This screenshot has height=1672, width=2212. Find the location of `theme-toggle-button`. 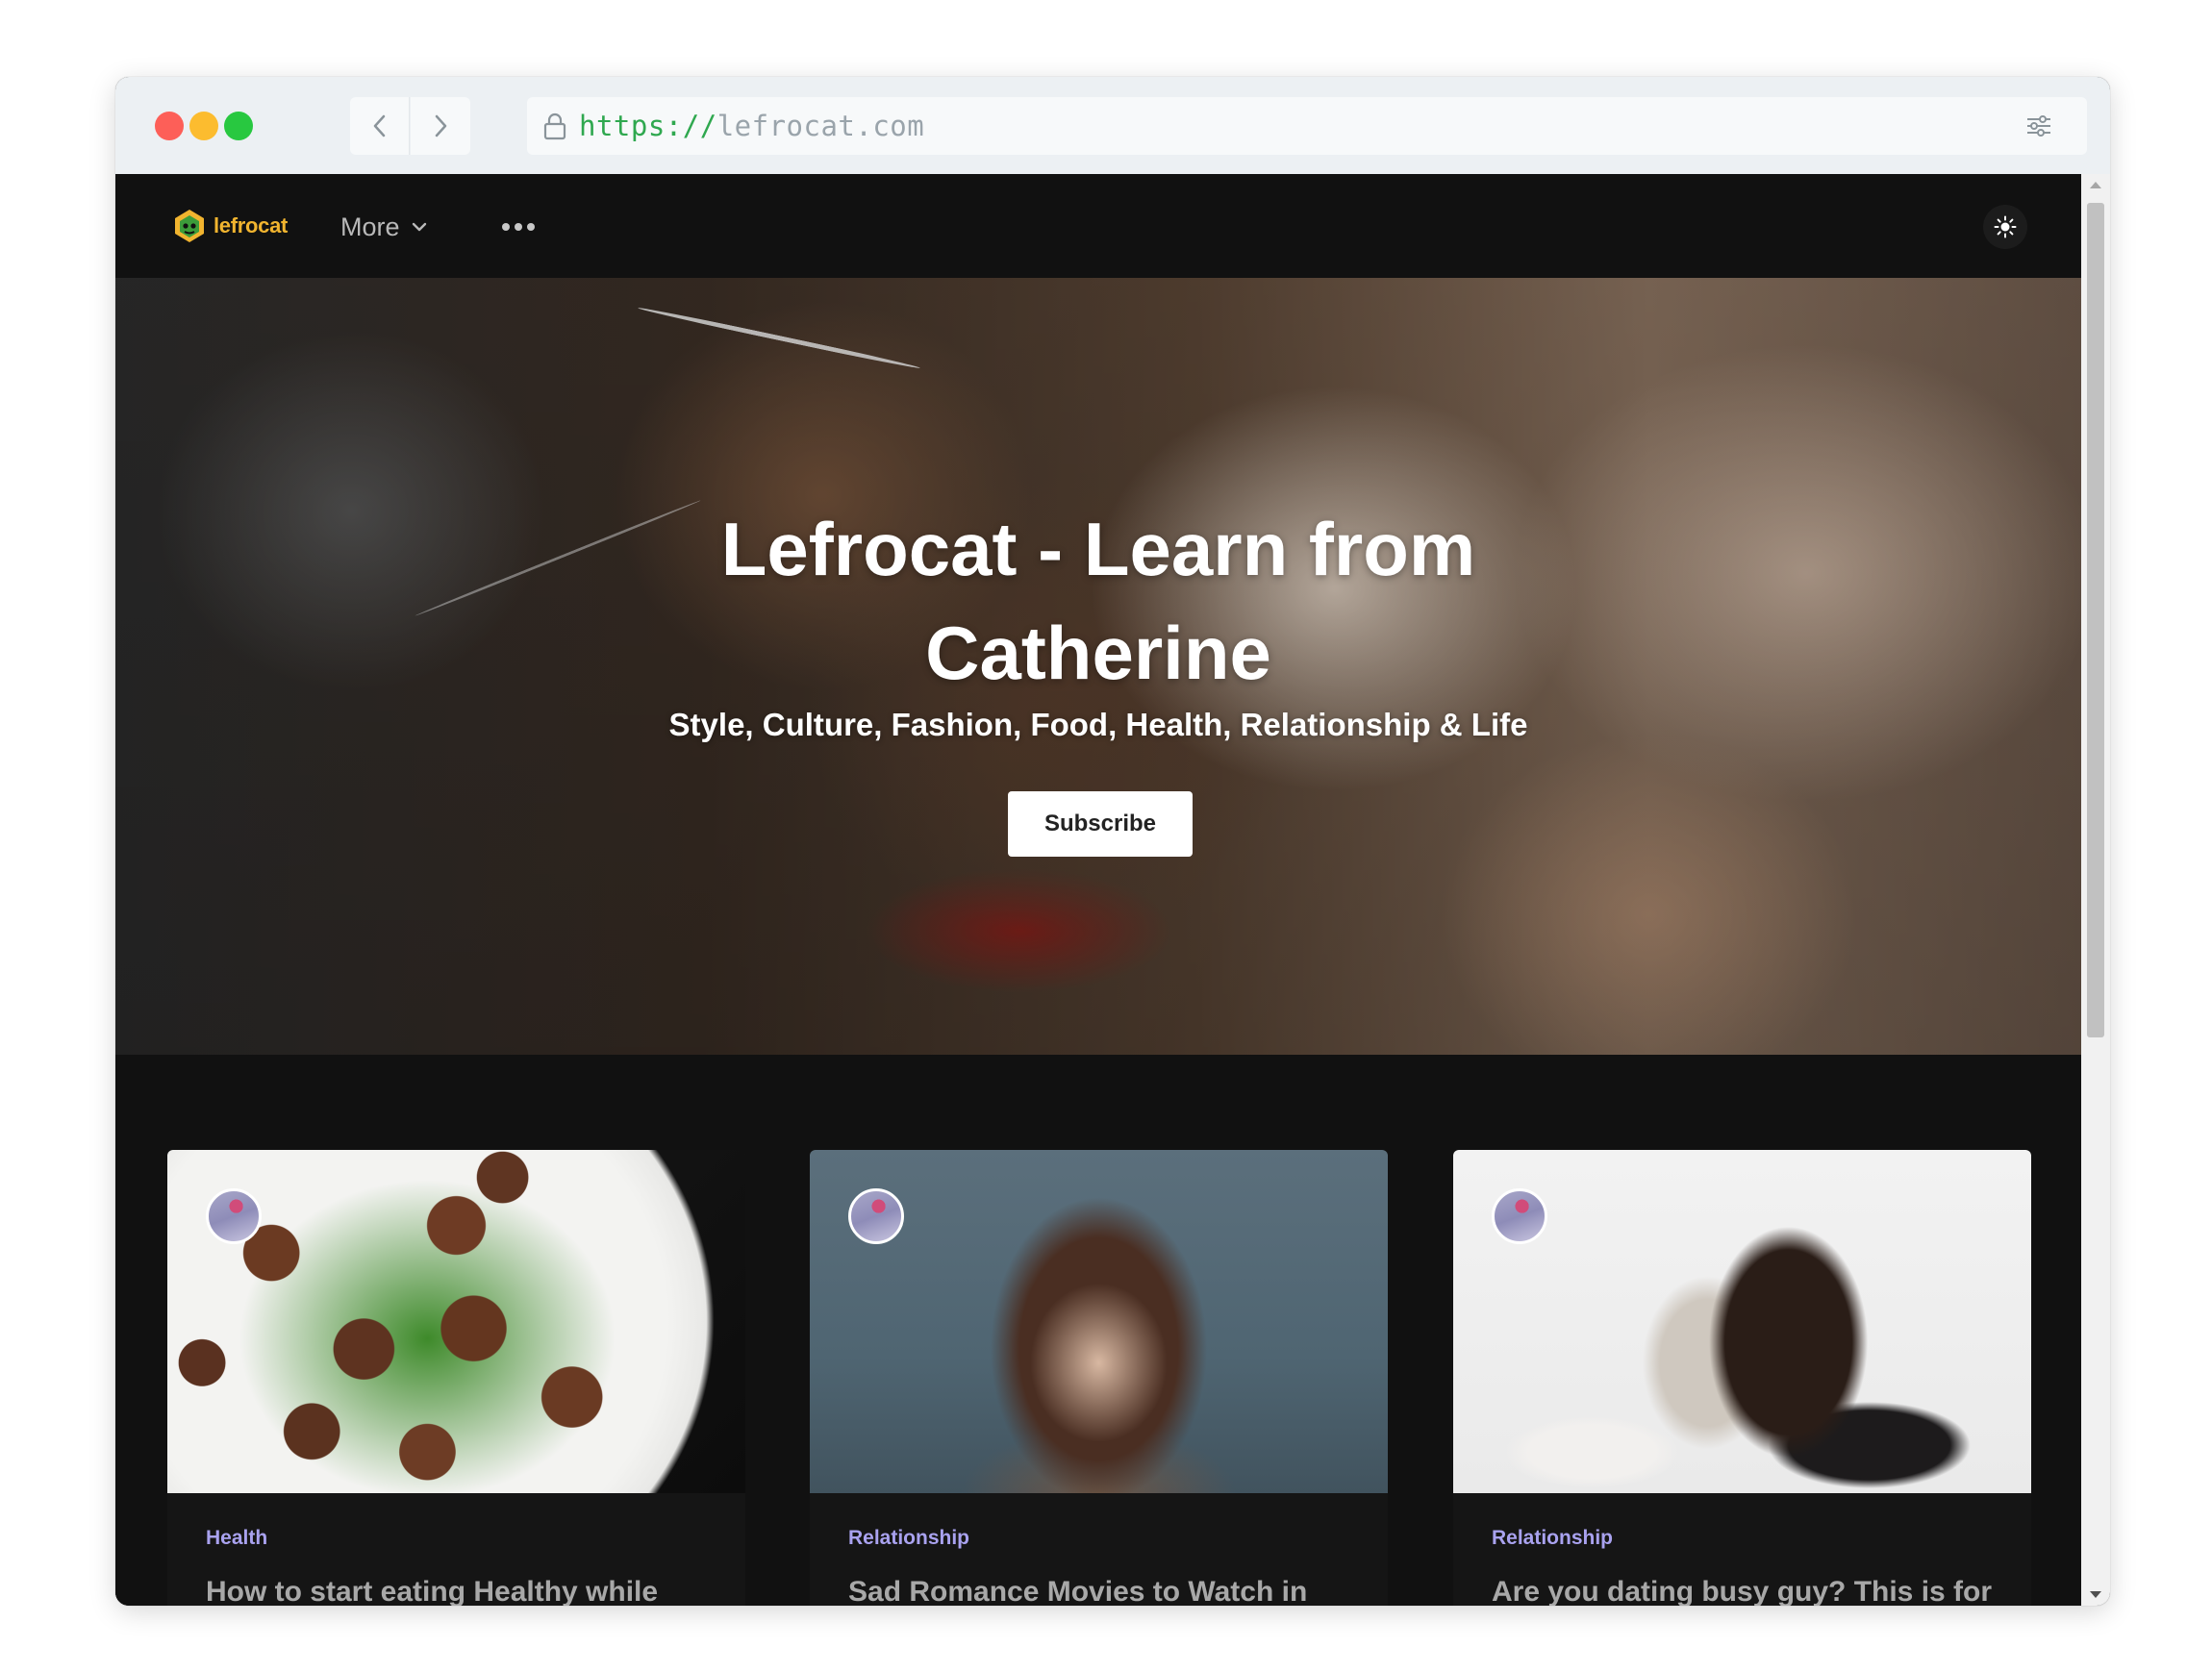

theme-toggle-button is located at coordinates (2005, 227).